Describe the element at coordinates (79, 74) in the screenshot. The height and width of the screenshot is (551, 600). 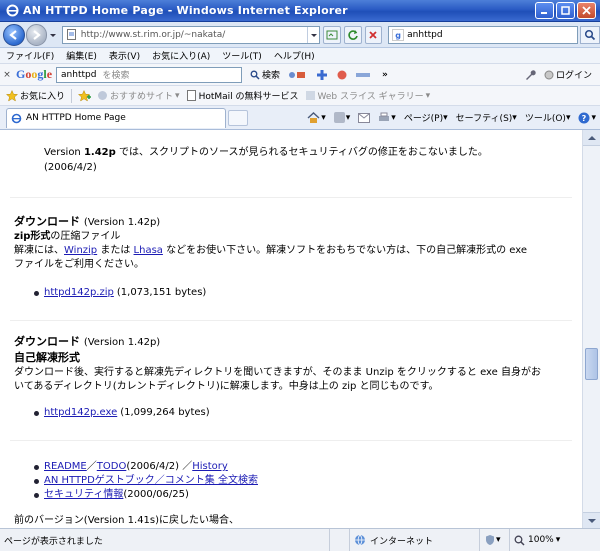
I see `google-query: anhttpd` at that location.